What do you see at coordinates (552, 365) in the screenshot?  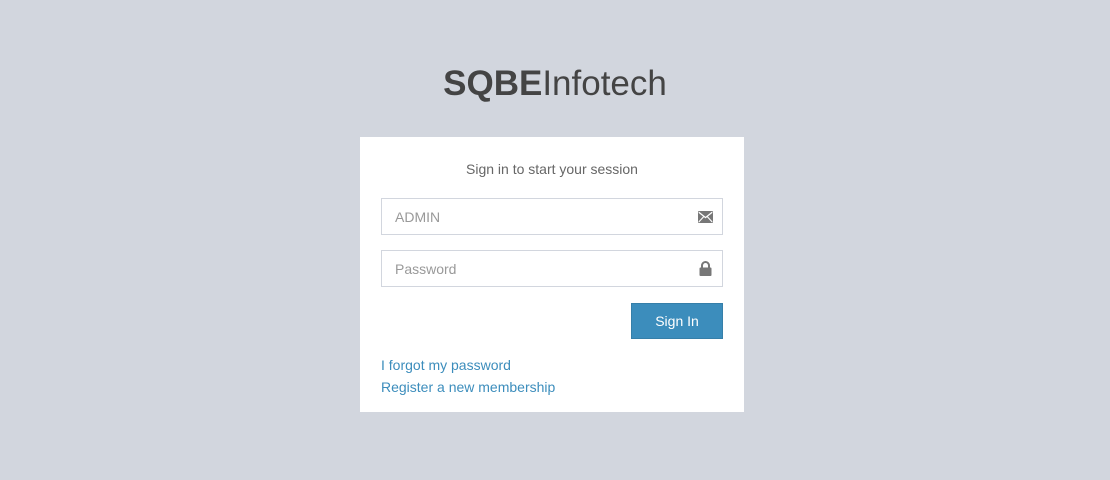 I see `forgot-password-link: I forgot my password` at bounding box center [552, 365].